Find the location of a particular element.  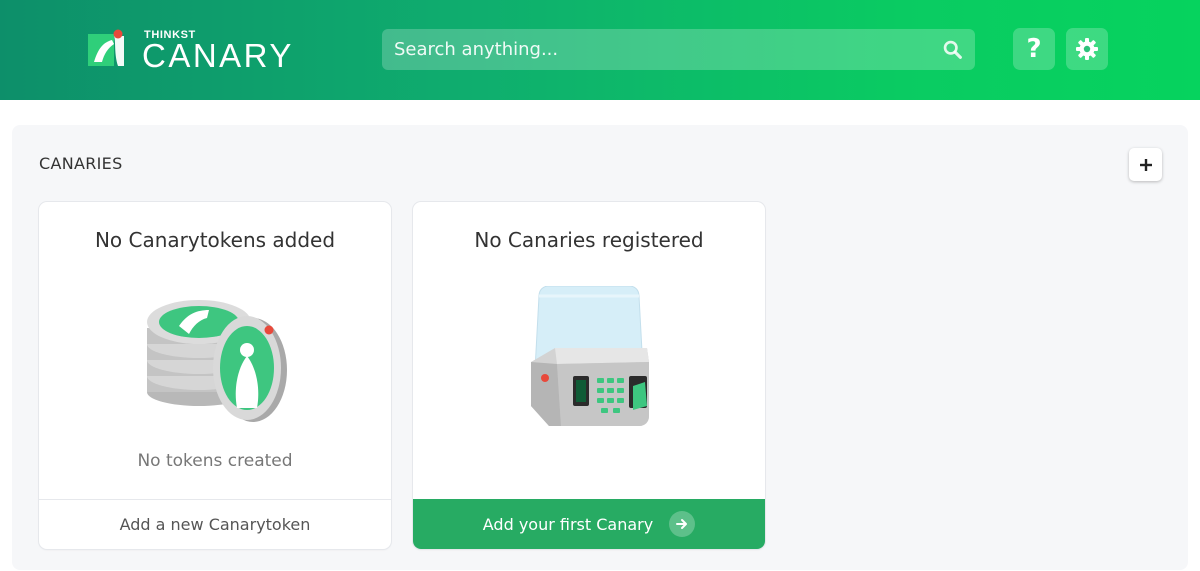

settings-button is located at coordinates (1087, 49).